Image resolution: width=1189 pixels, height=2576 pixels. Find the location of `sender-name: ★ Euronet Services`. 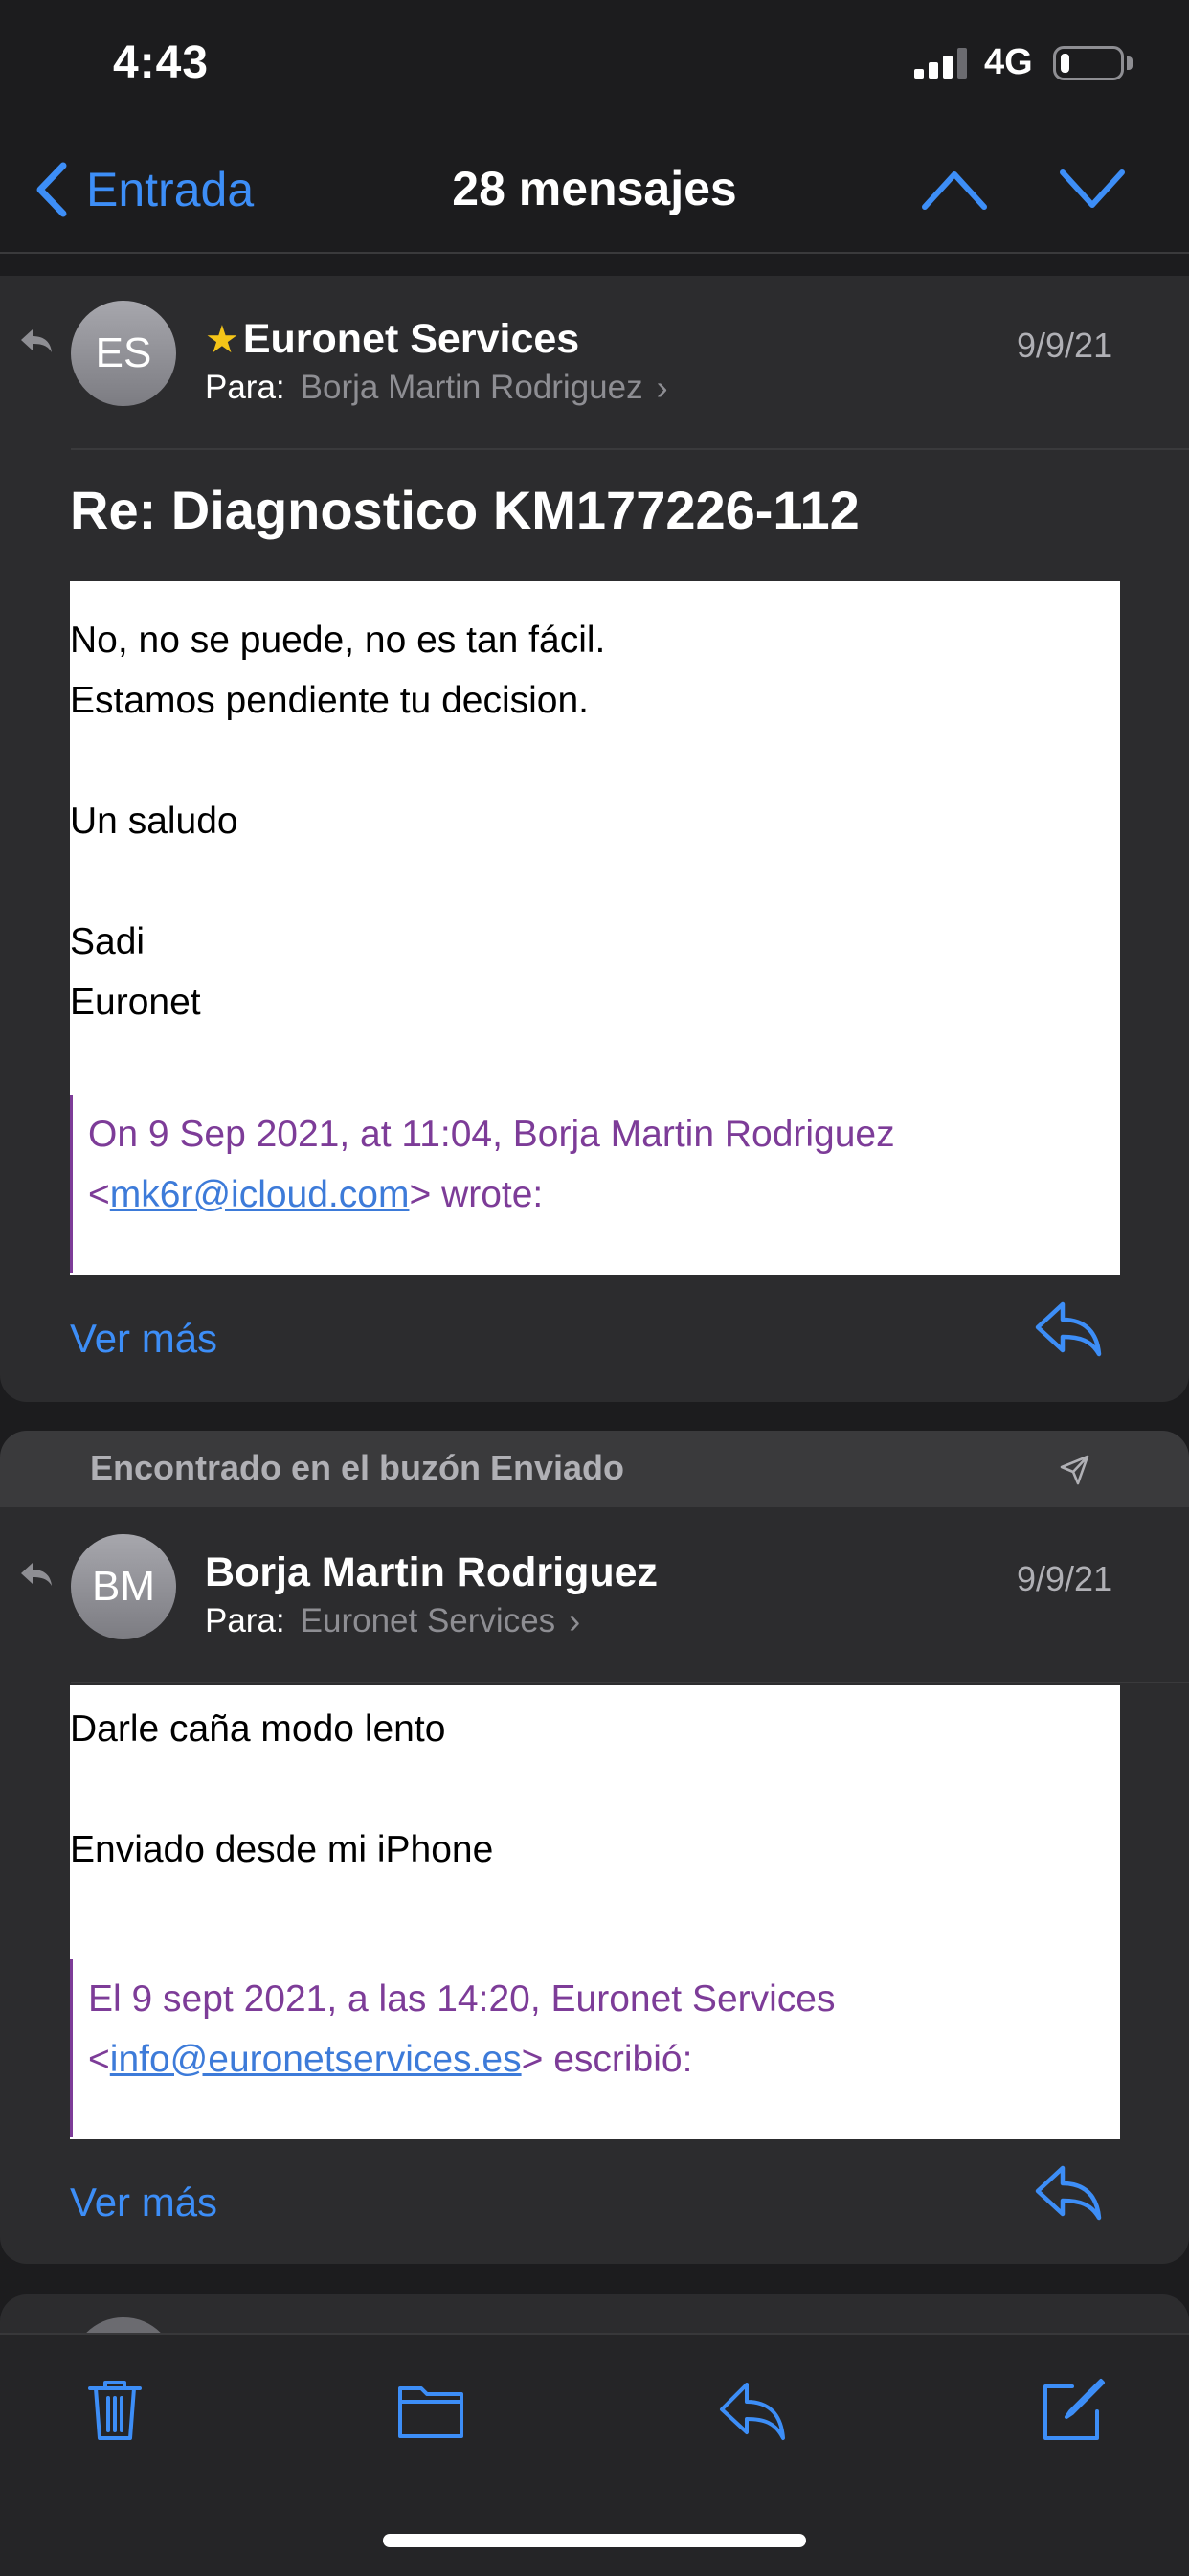

sender-name: ★ Euronet Services is located at coordinates (392, 339).